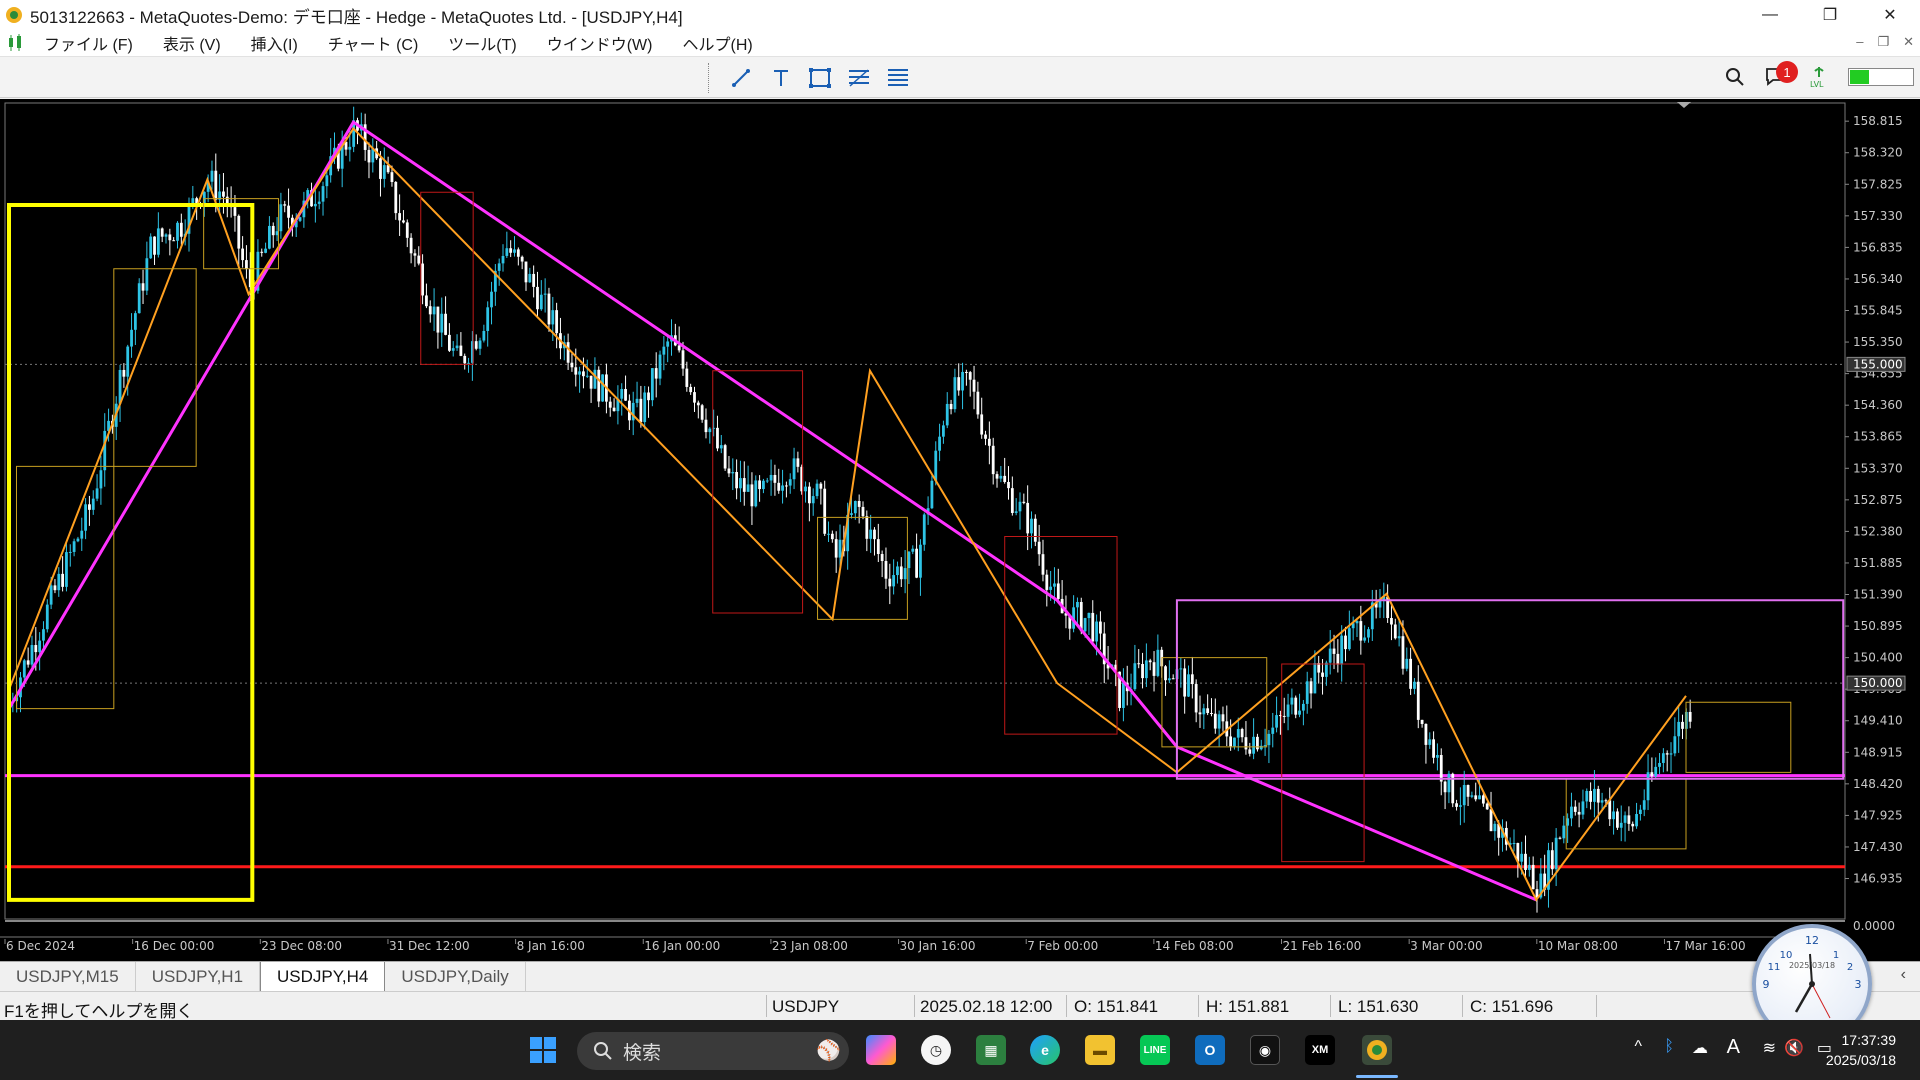 This screenshot has width=1920, height=1080. What do you see at coordinates (1794, 1048) in the screenshot?
I see `volume-muted-icon: 🔇` at bounding box center [1794, 1048].